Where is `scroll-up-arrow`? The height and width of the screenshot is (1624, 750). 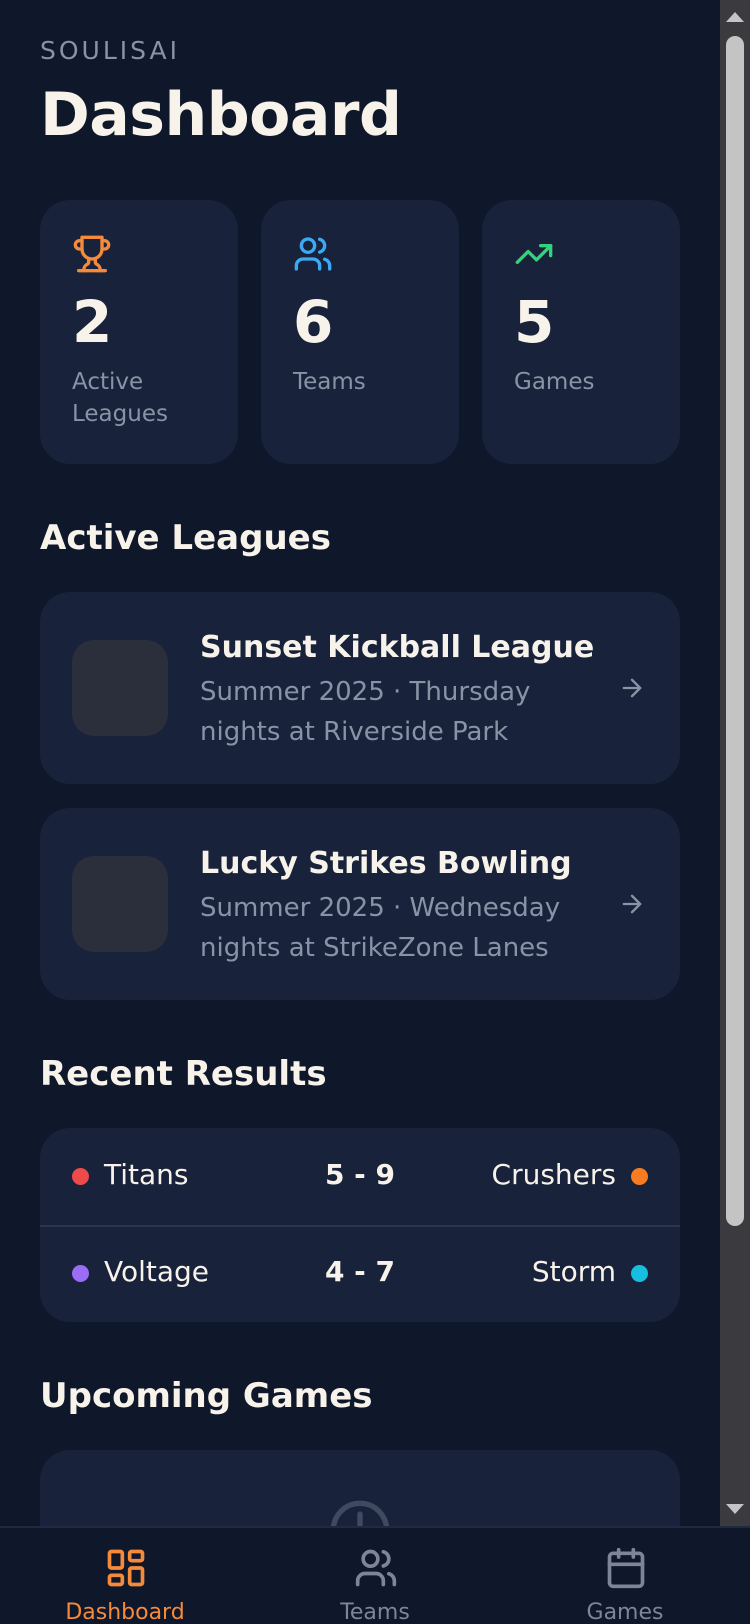 scroll-up-arrow is located at coordinates (735, 17).